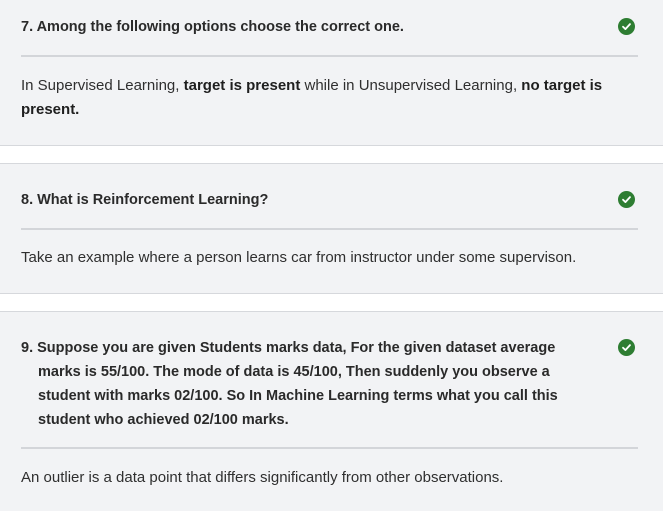  I want to click on question-8-title: 8. What is Reinforcement Learning?, so click(145, 200).